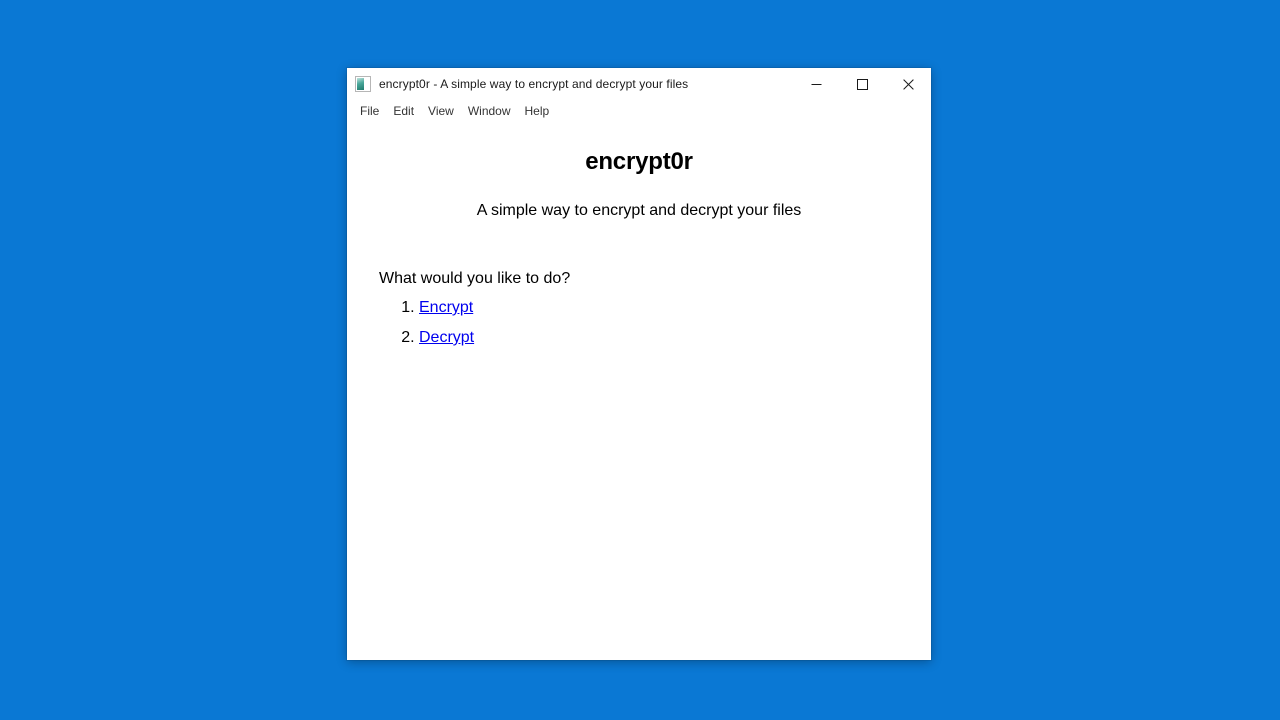  I want to click on minimize-button, so click(816, 84).